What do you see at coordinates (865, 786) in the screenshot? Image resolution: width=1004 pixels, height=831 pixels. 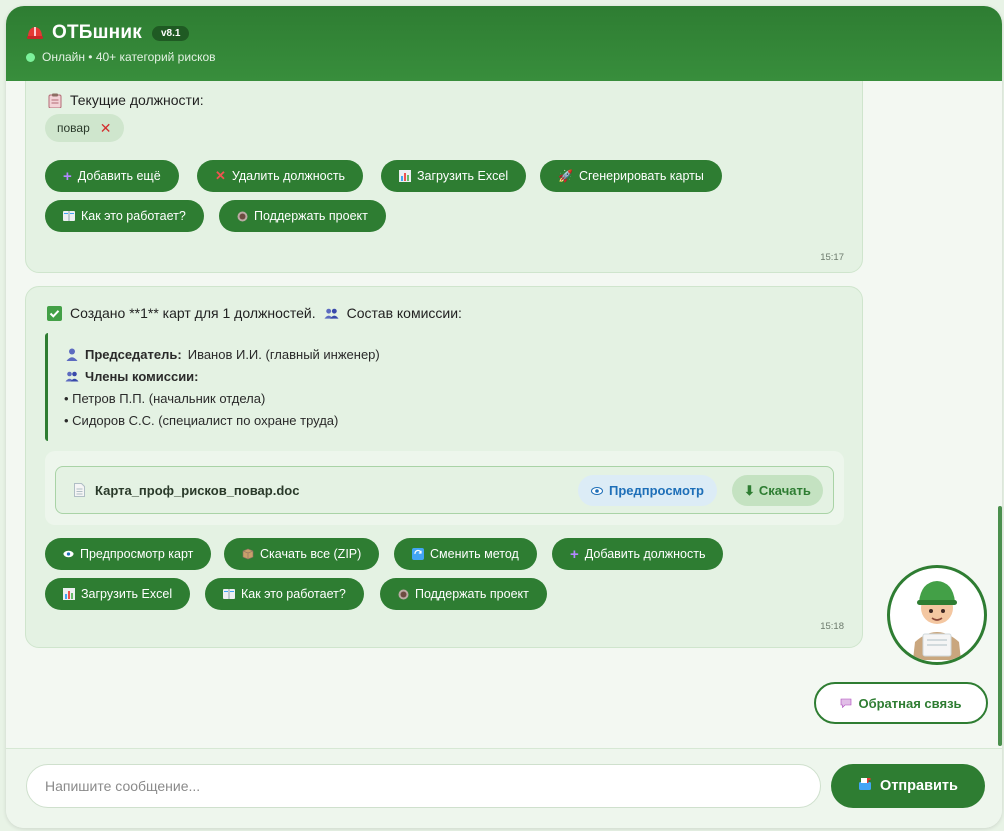 I see `mailbox-icon` at bounding box center [865, 786].